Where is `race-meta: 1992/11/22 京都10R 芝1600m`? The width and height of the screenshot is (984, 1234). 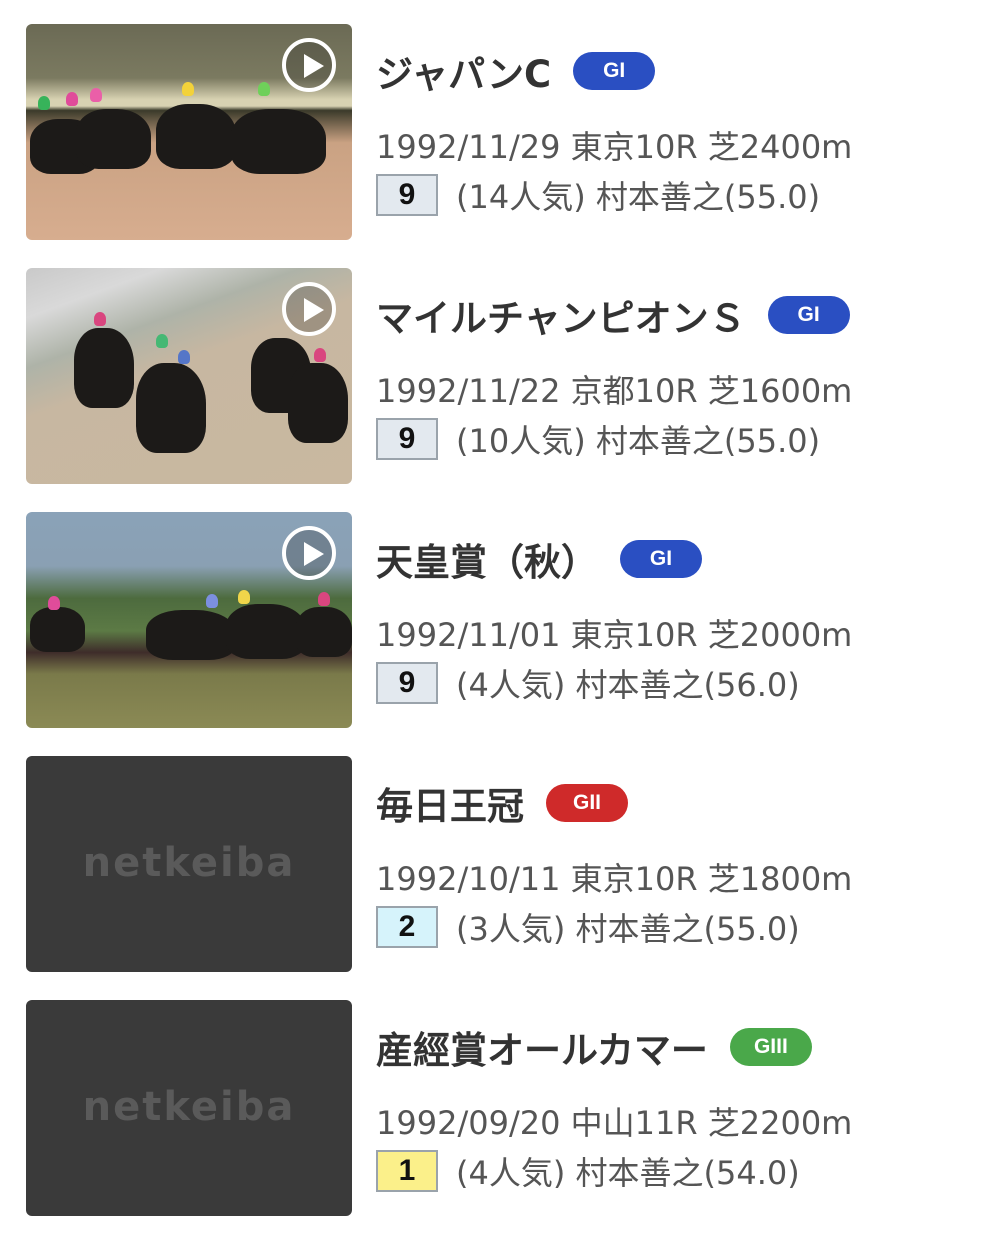
race-meta: 1992/11/22 京都10R 芝1600m is located at coordinates (614, 391).